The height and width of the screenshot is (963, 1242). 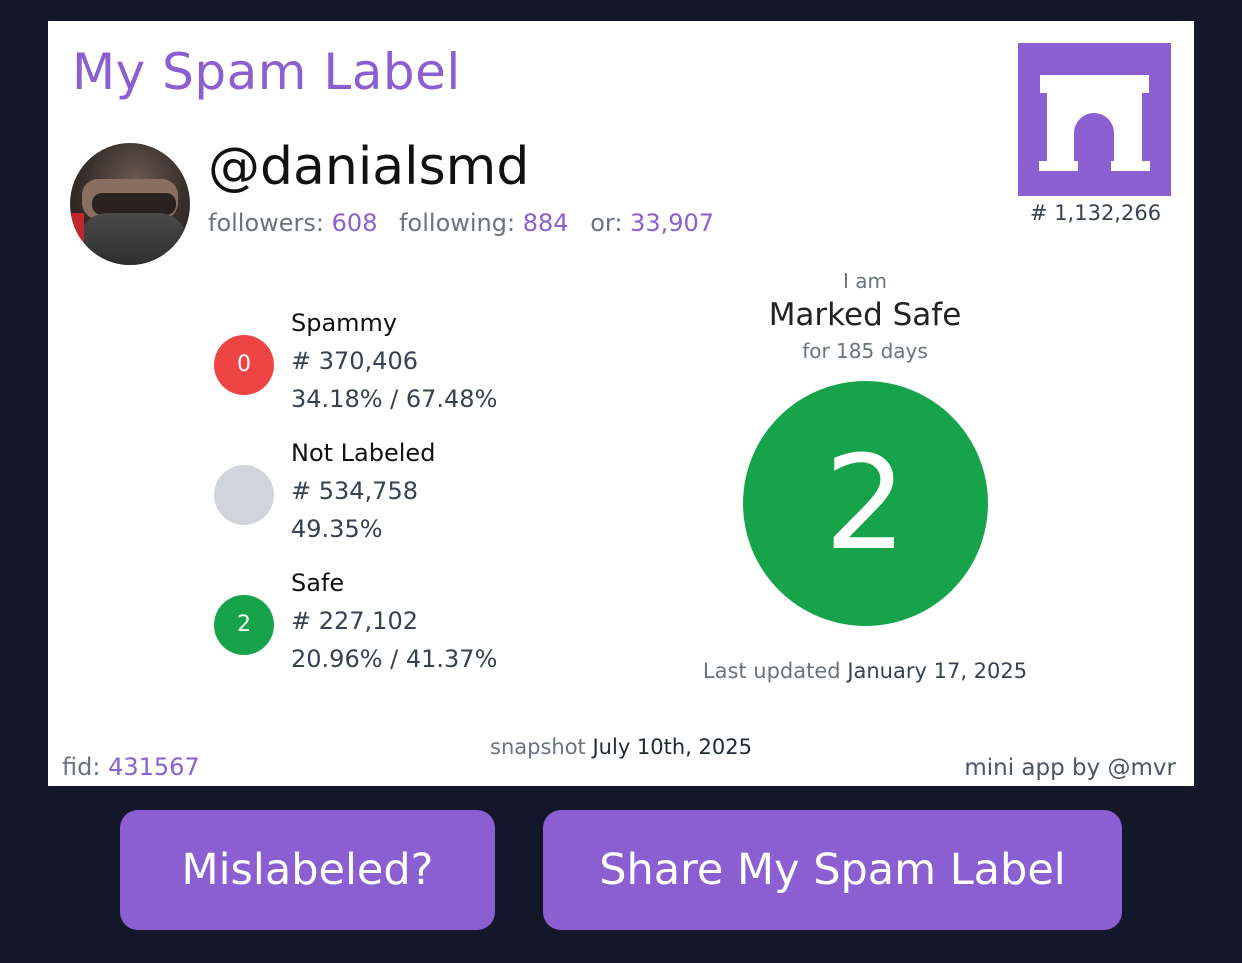 What do you see at coordinates (244, 365) in the screenshot?
I see `spammy-indicator: 0` at bounding box center [244, 365].